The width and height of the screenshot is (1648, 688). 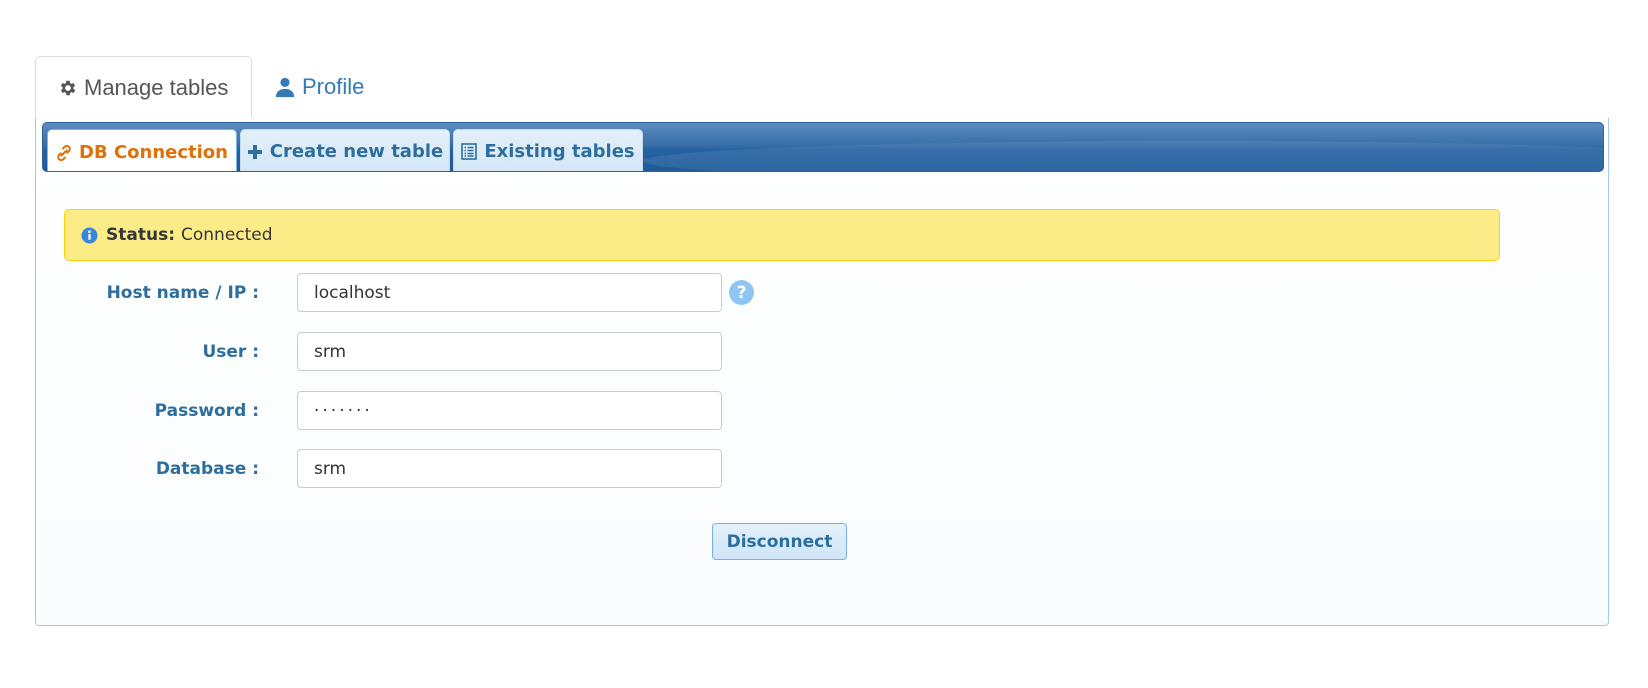 I want to click on list-icon, so click(x=469, y=151).